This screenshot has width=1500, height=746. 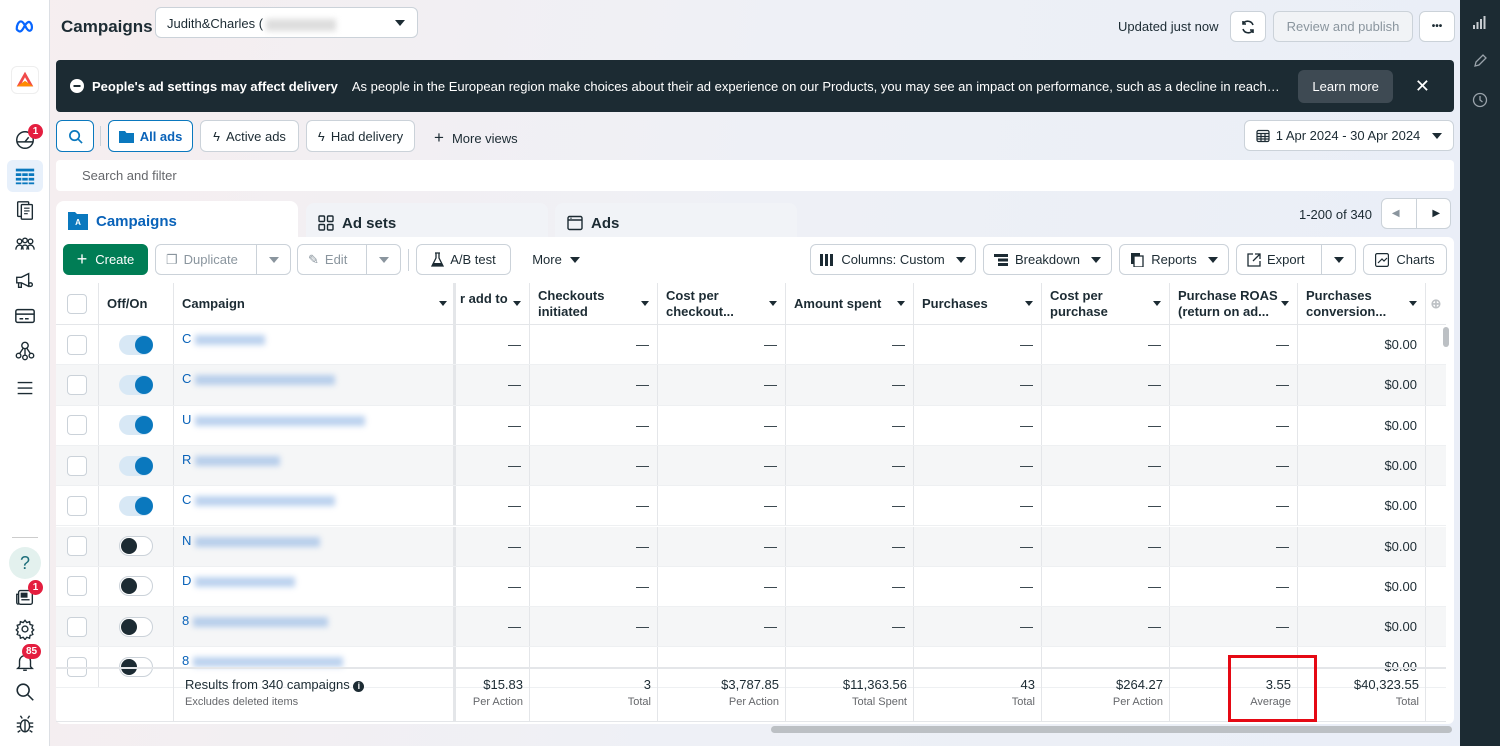 I want to click on toggle-cell, so click(x=136, y=345).